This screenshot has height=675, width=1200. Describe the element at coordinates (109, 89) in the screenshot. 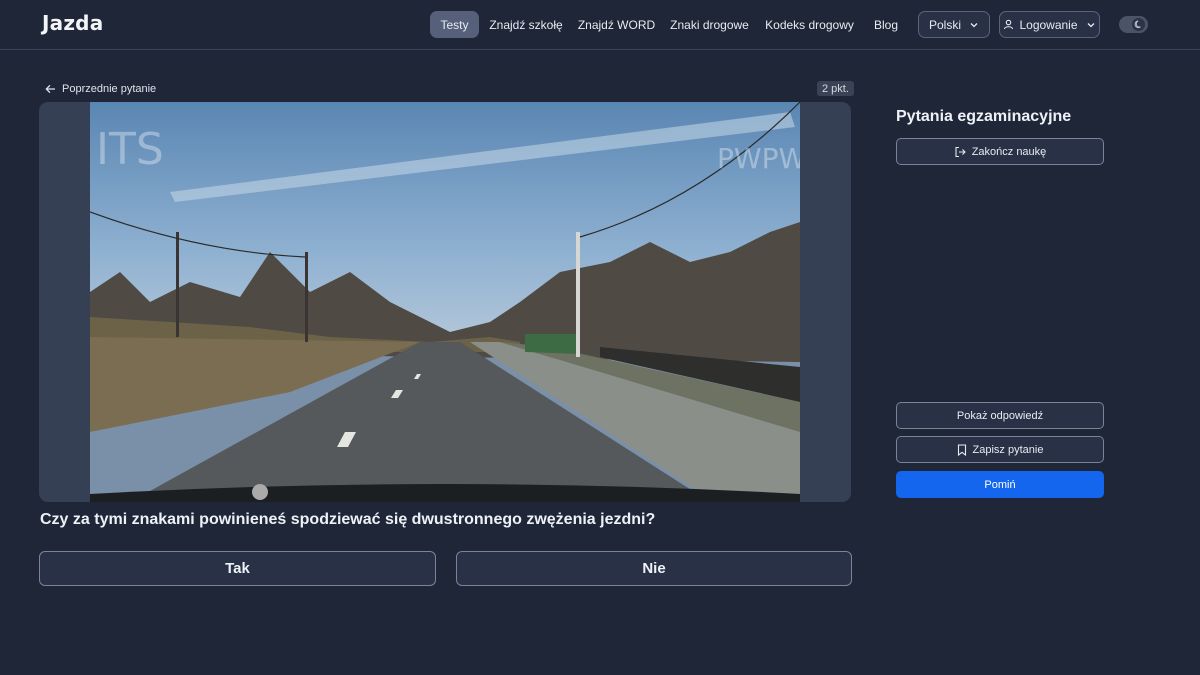

I see `previous-question-label: Poprzednie pytanie` at that location.